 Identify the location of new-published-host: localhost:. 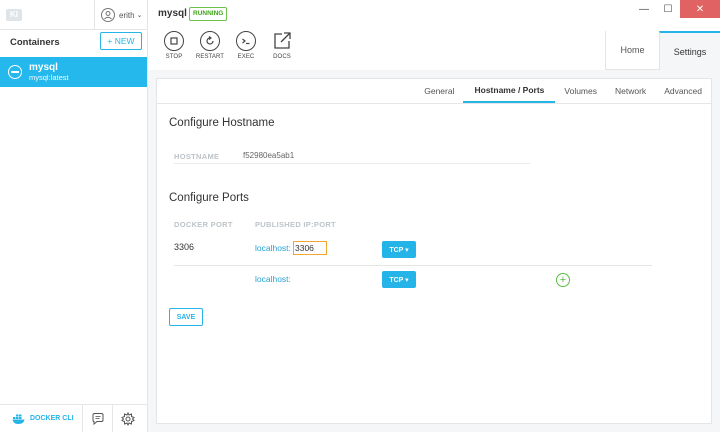
(273, 279).